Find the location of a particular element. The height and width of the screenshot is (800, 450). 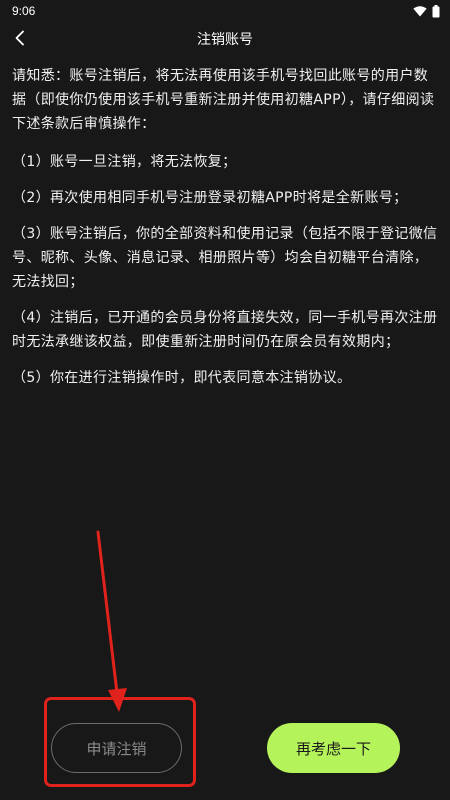

page-title: 注销账号 is located at coordinates (225, 40).